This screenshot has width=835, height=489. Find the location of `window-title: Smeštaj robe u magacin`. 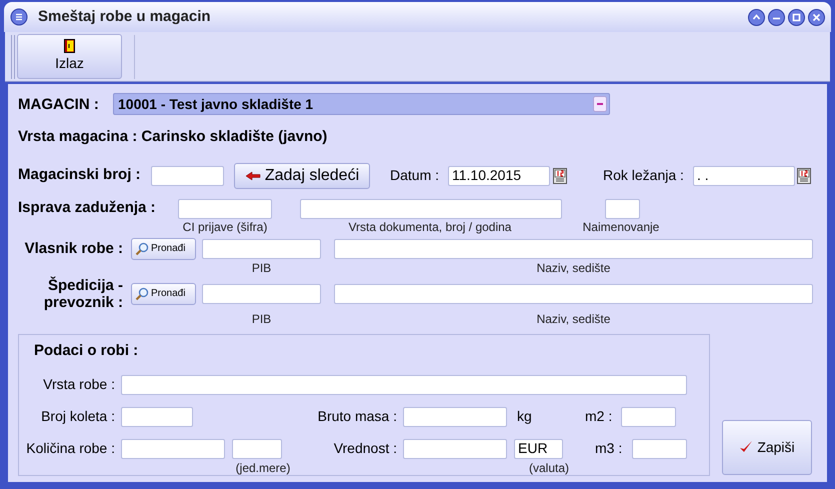

window-title: Smeštaj robe u magacin is located at coordinates (125, 16).